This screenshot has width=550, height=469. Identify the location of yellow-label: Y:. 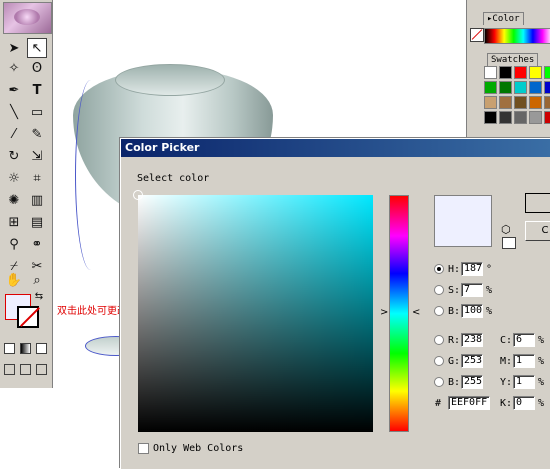
(506, 382).